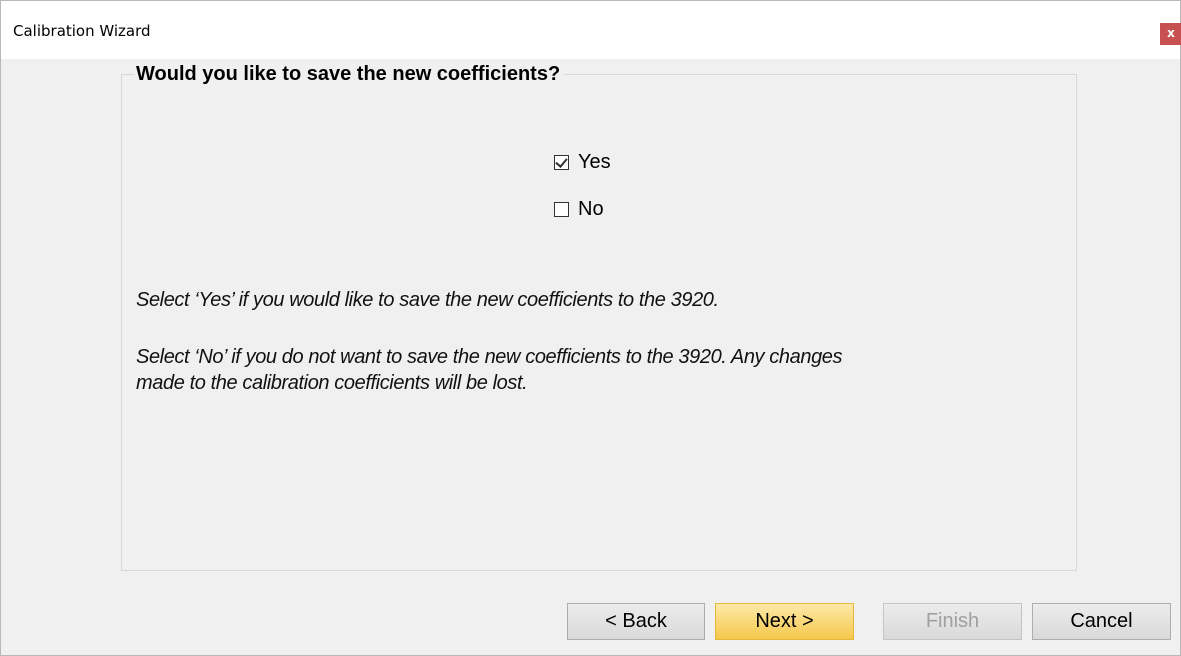 This screenshot has height=656, width=1181. What do you see at coordinates (1101, 621) in the screenshot?
I see `cancel-button: Cancel` at bounding box center [1101, 621].